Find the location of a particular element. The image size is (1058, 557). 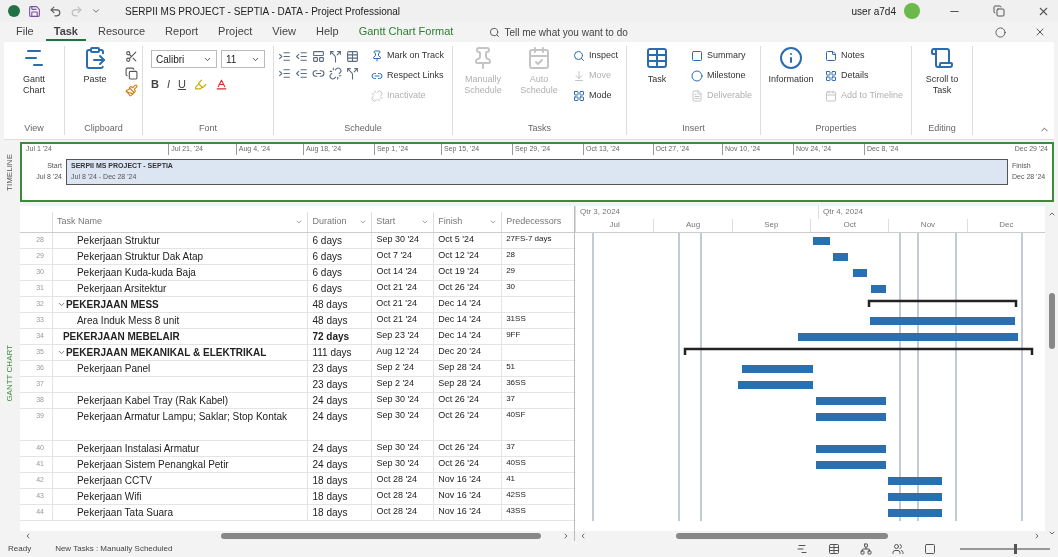

duration-cell: 111 days is located at coordinates (339, 352).